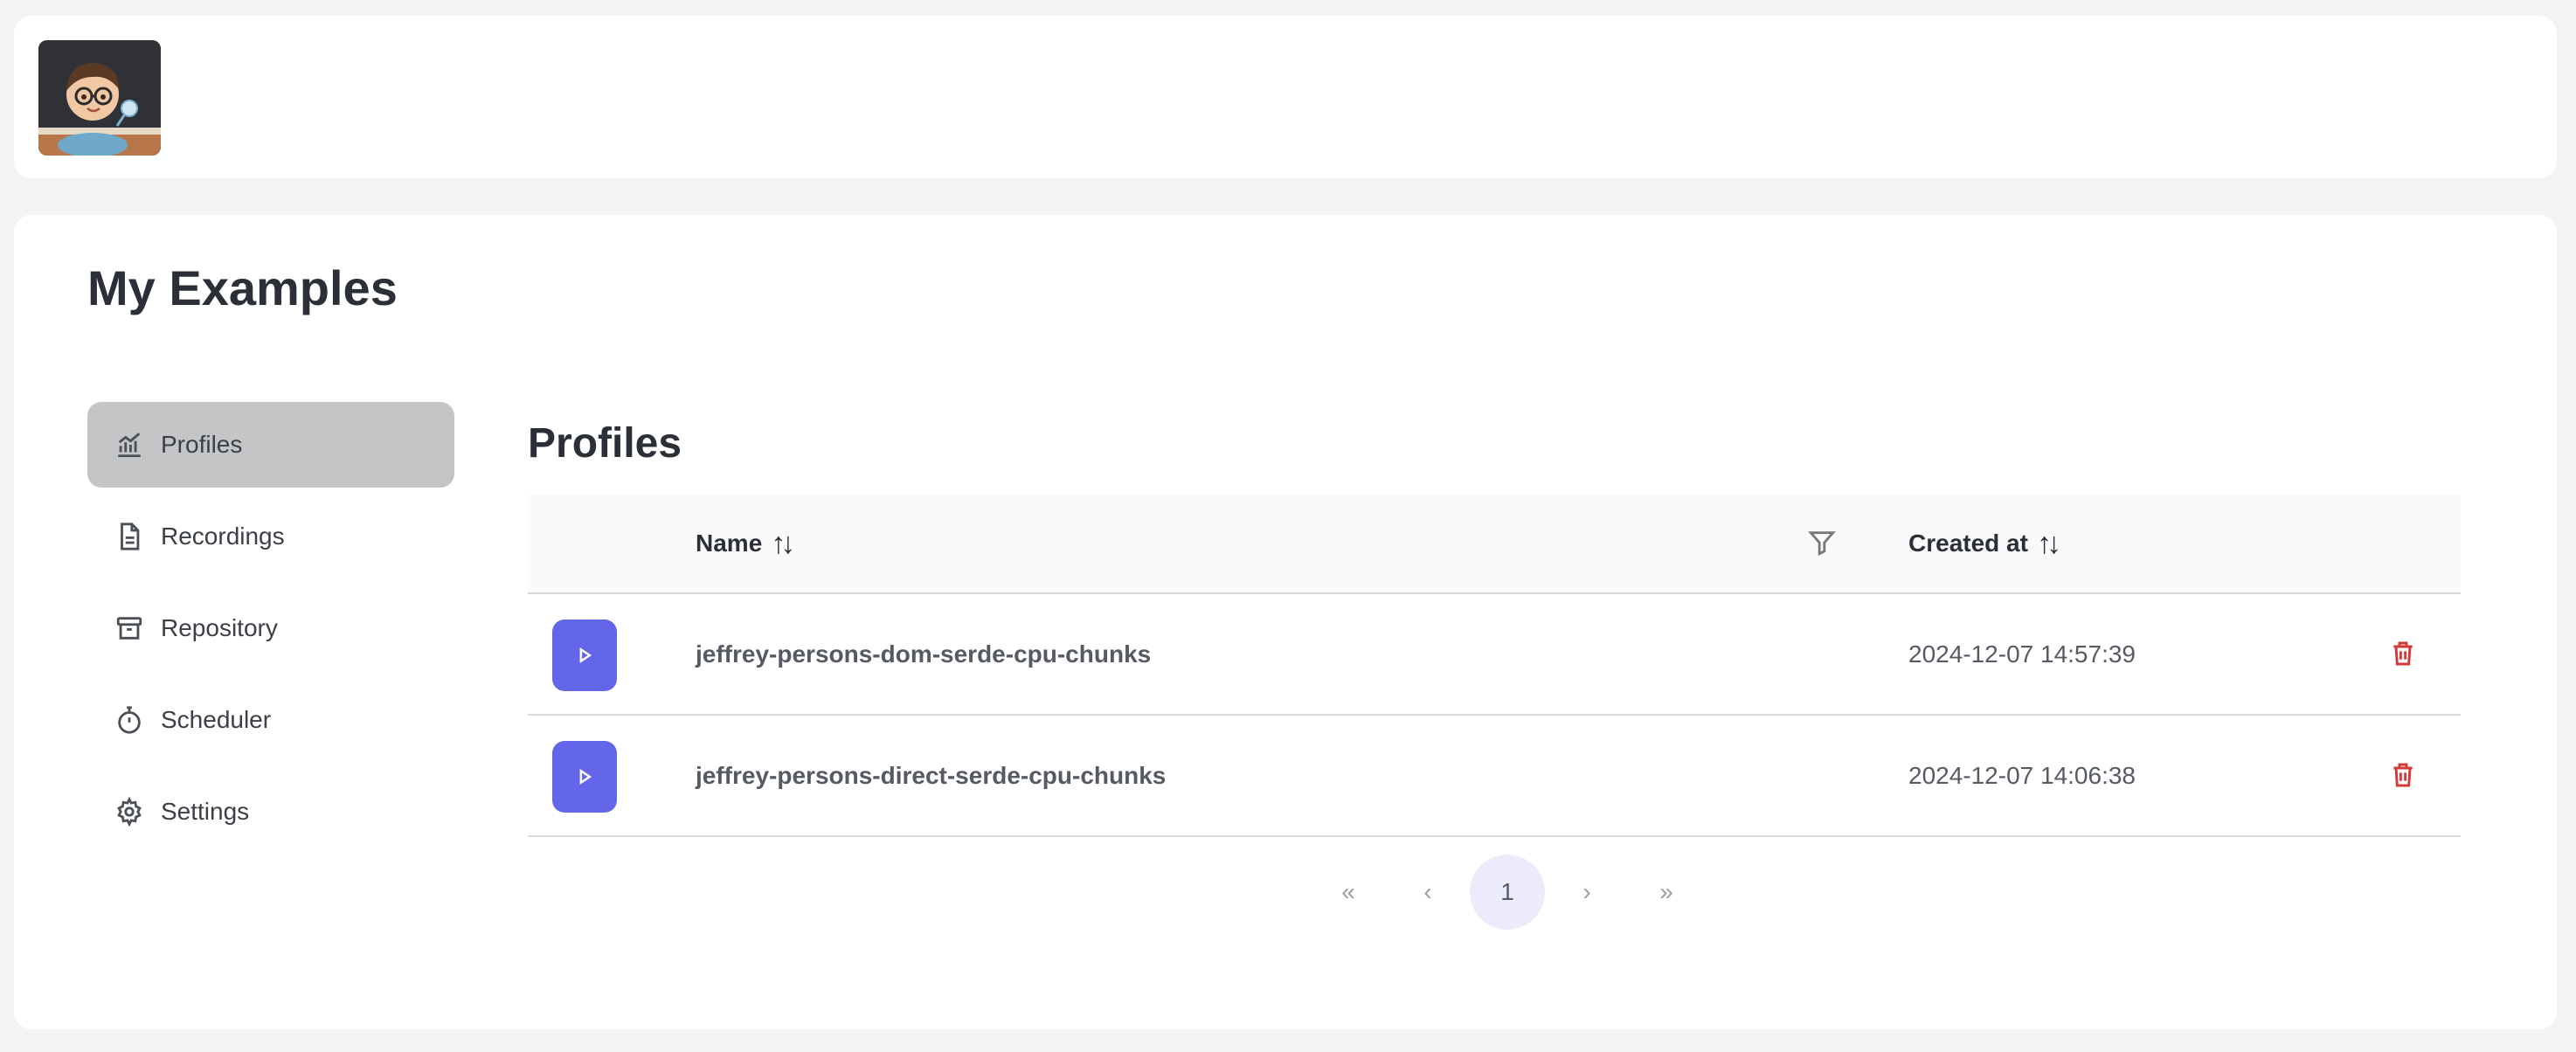 Image resolution: width=2576 pixels, height=1052 pixels. I want to click on column-label: Created at, so click(1968, 543).